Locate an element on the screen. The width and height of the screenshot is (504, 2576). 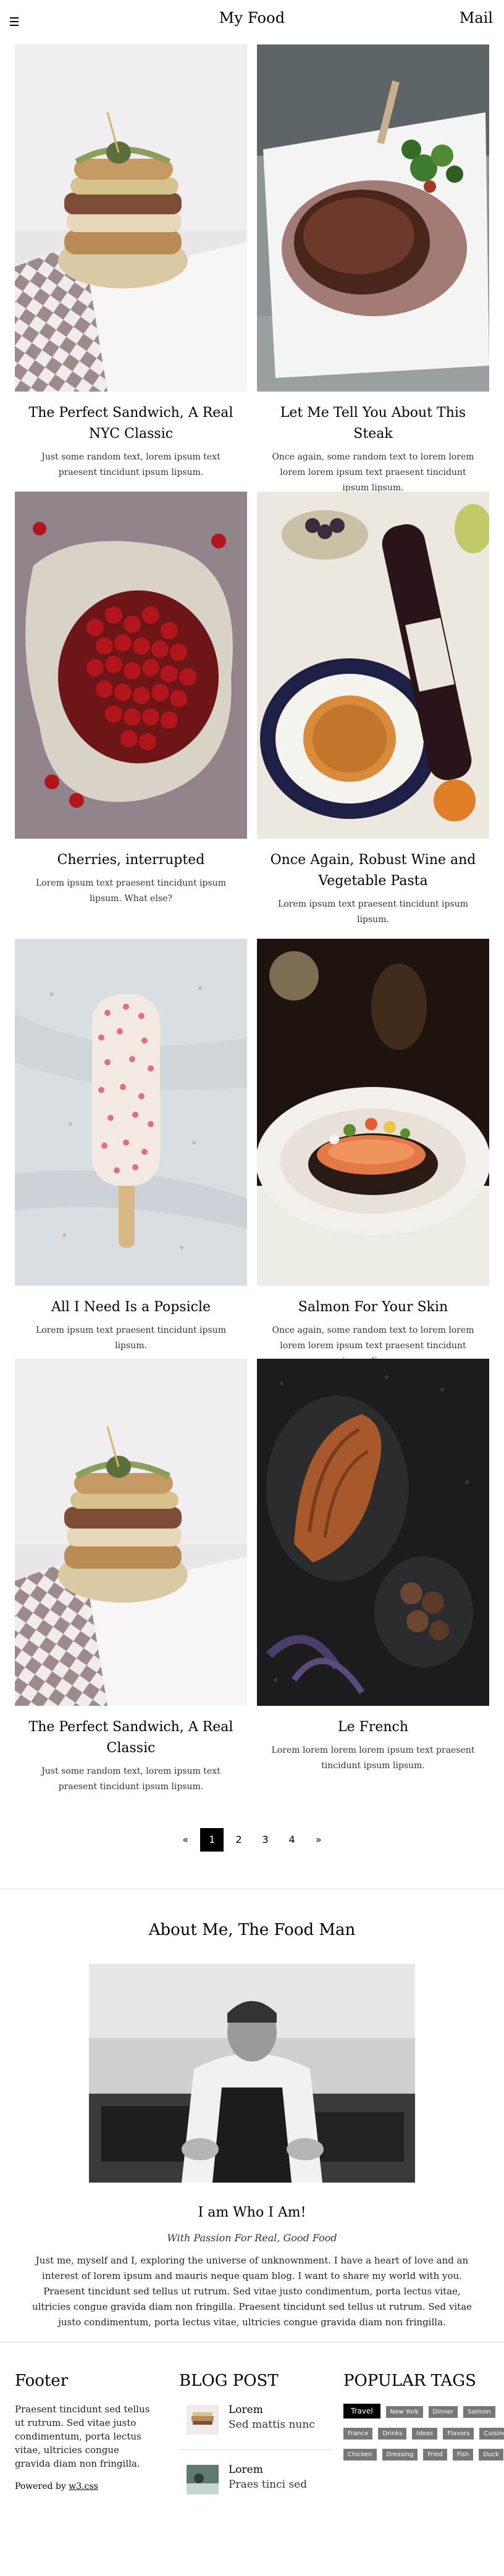
blog-post-item: Lorem Praes tinci sed is located at coordinates (256, 2480).